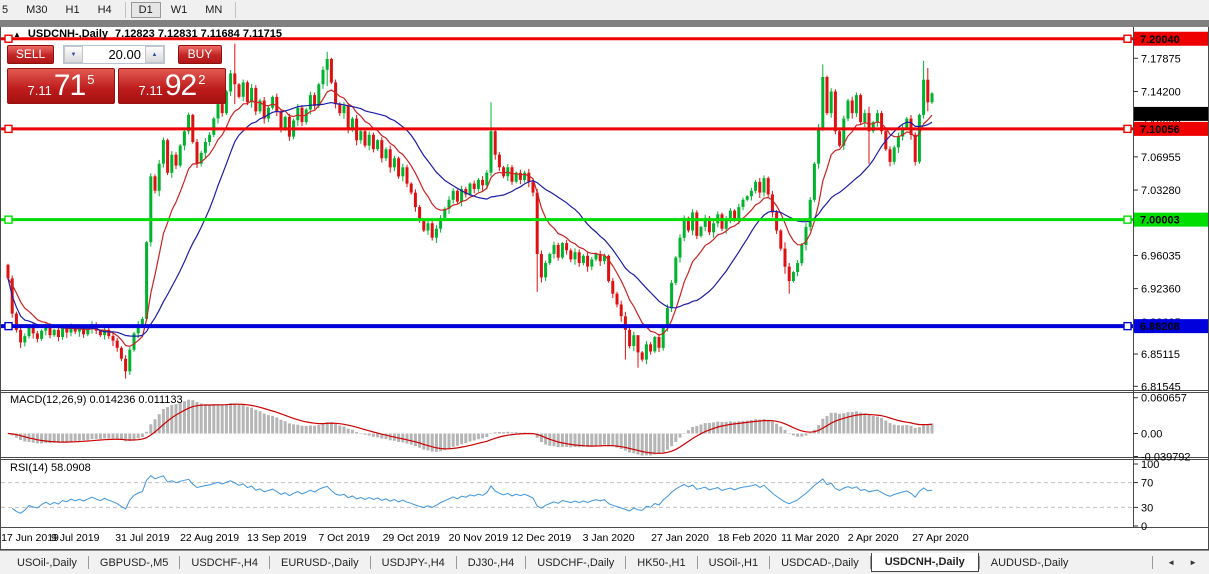 This screenshot has height=574, width=1209. Describe the element at coordinates (36, 10) in the screenshot. I see `timeframe-button-m30: M30` at that location.